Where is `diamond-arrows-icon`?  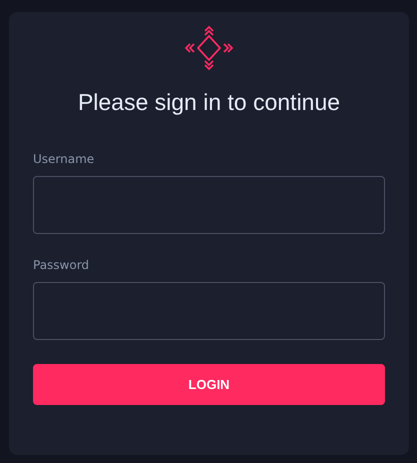
diamond-arrows-icon is located at coordinates (209, 48).